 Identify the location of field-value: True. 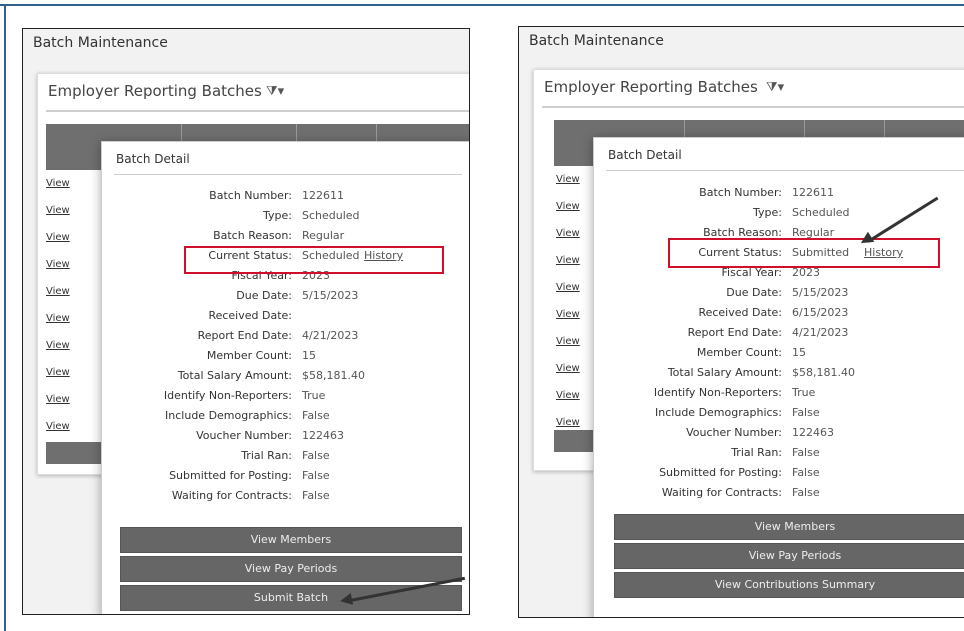
(314, 395).